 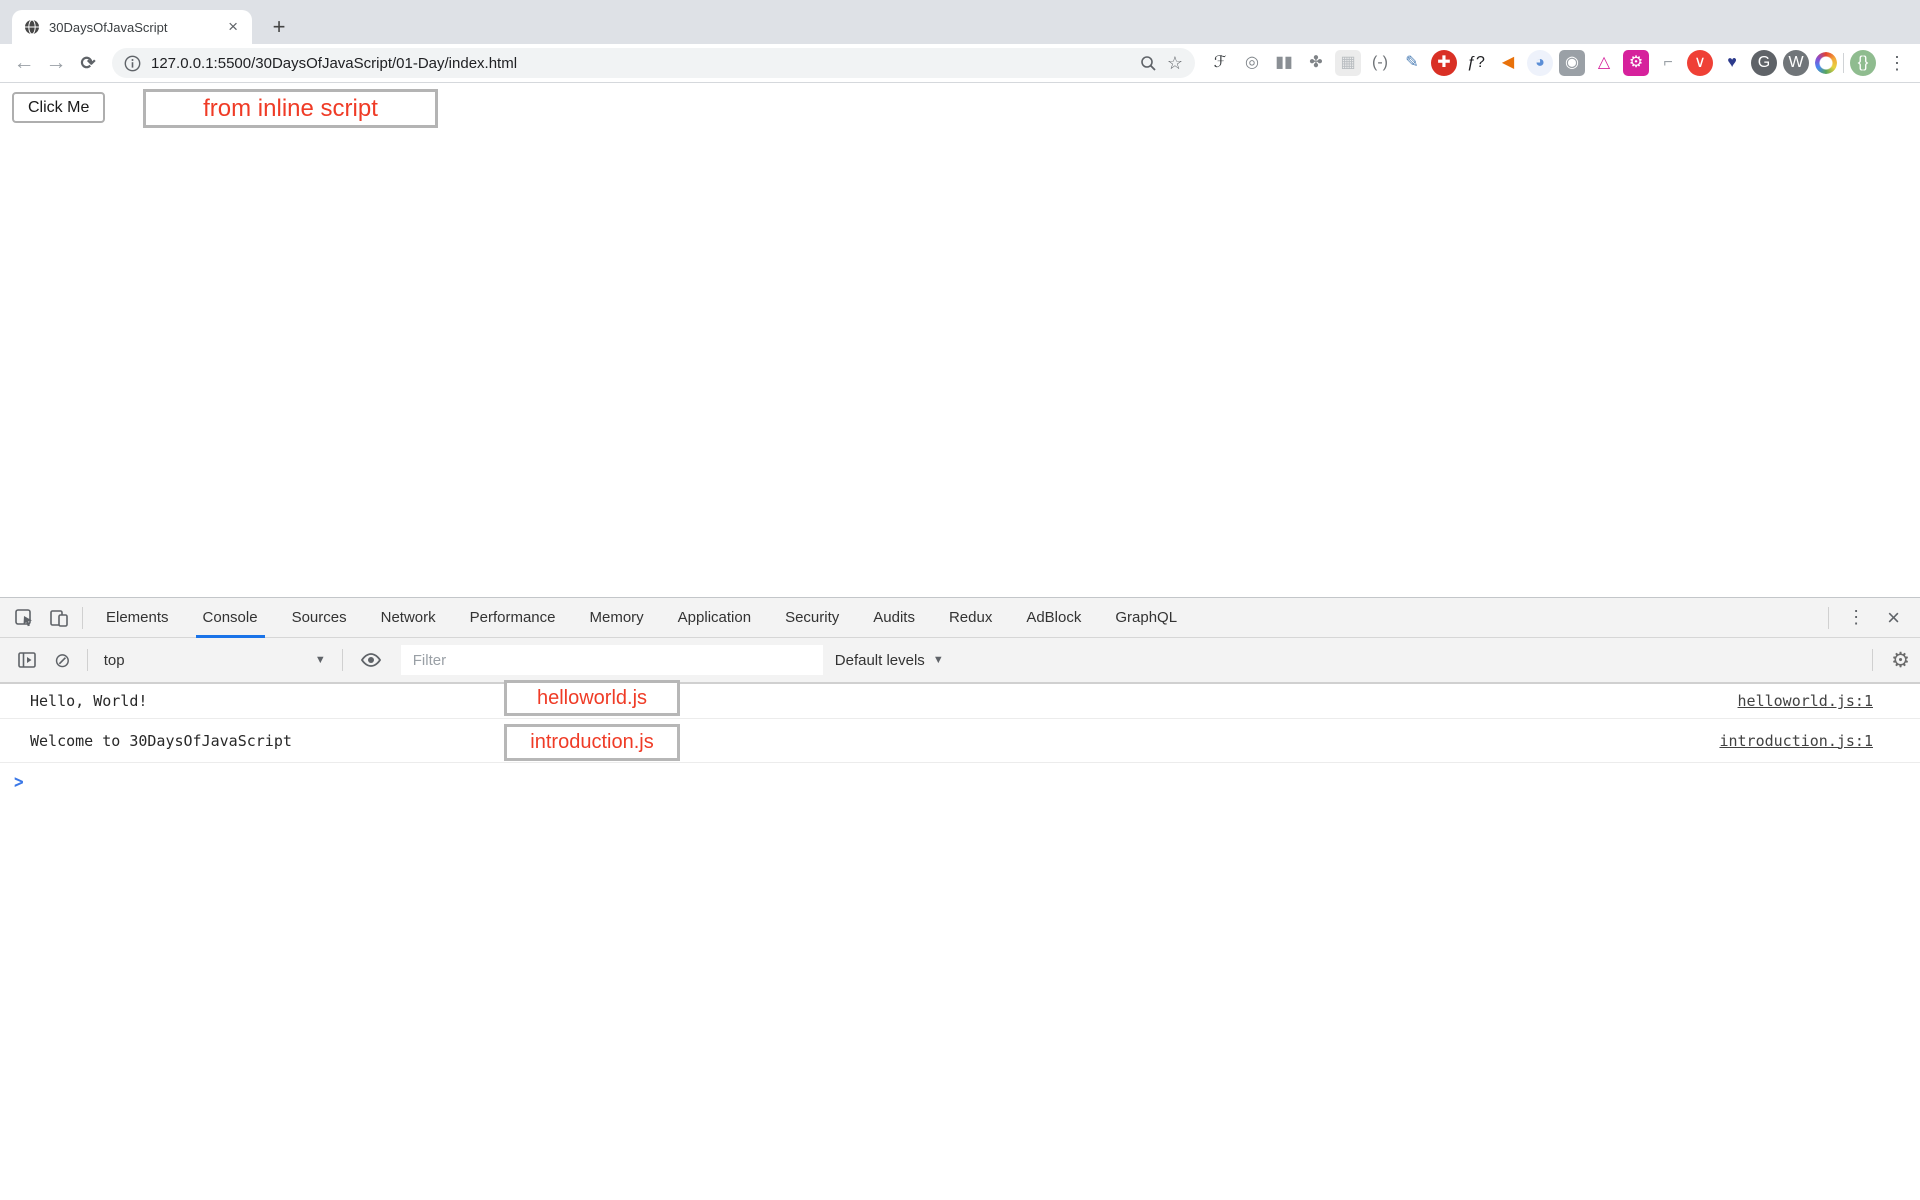 What do you see at coordinates (960, 781) in the screenshot?
I see `console-prompt-row: >` at bounding box center [960, 781].